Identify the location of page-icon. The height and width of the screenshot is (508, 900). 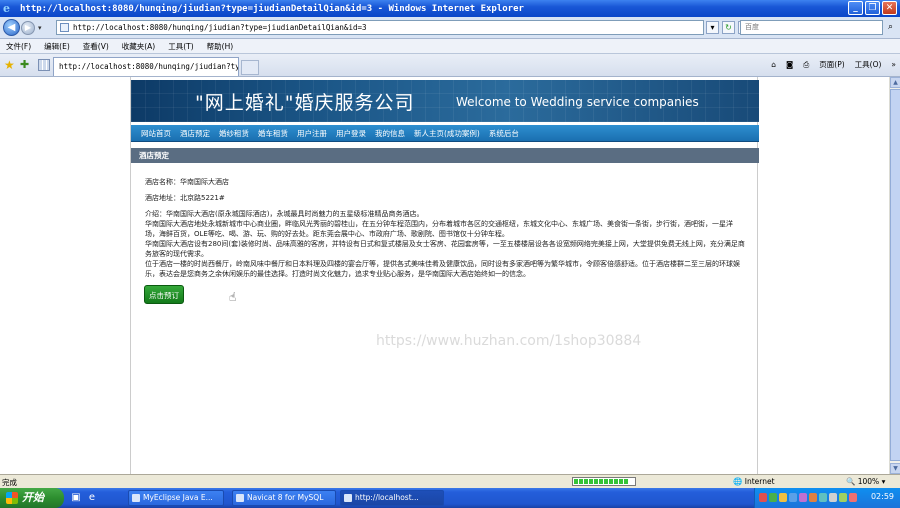
(64, 27).